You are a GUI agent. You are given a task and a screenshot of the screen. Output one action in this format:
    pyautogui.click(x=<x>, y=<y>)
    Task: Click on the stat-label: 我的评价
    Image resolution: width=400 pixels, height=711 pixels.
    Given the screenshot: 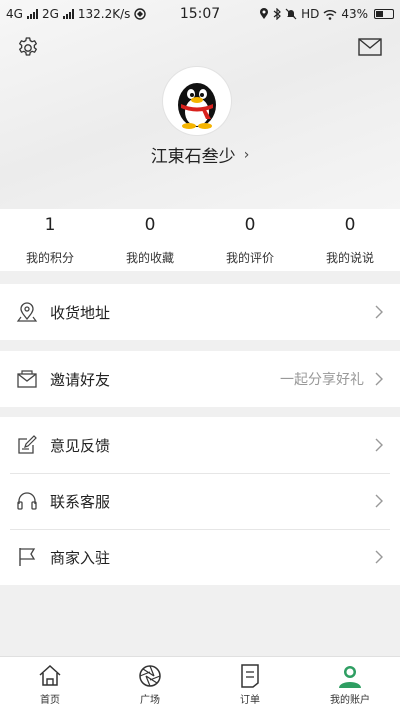 What is the action you would take?
    pyautogui.click(x=249, y=257)
    